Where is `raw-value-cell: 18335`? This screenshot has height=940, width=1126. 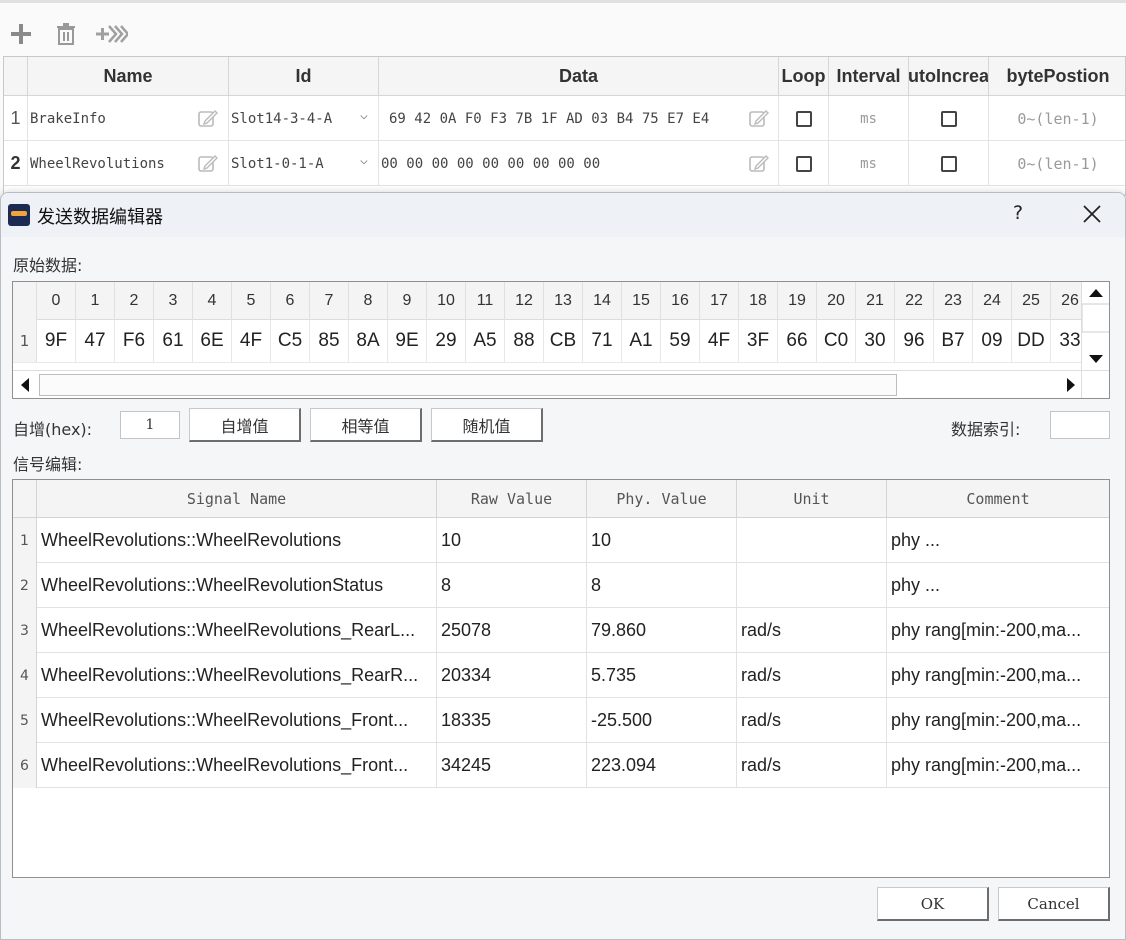
raw-value-cell: 18335 is located at coordinates (512, 720).